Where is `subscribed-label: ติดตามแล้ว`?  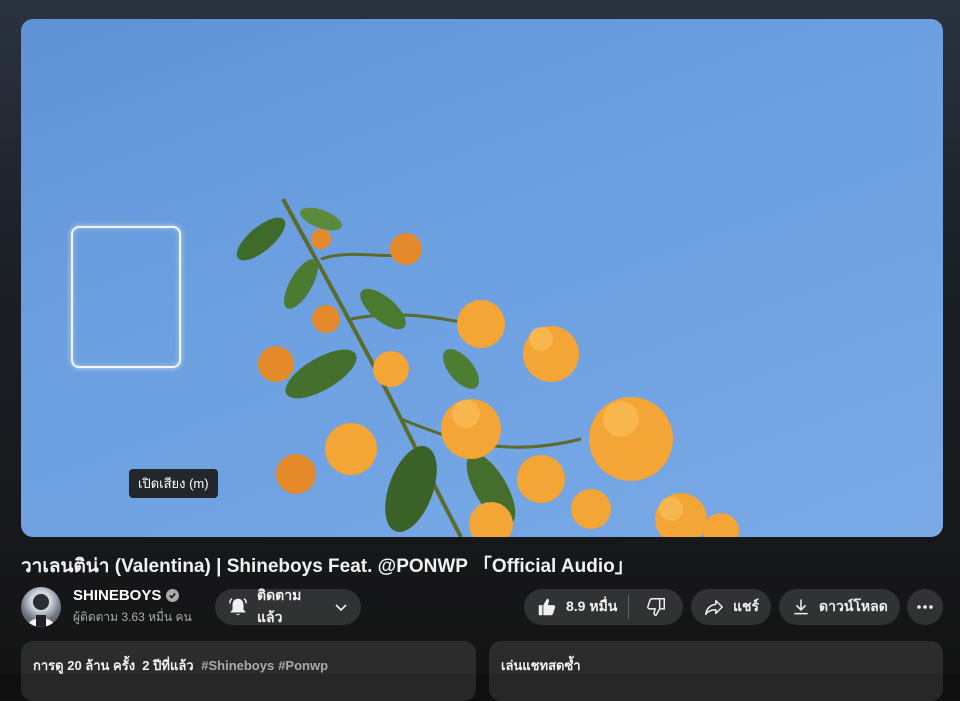
subscribed-label: ติดตามแล้ว is located at coordinates (279, 606).